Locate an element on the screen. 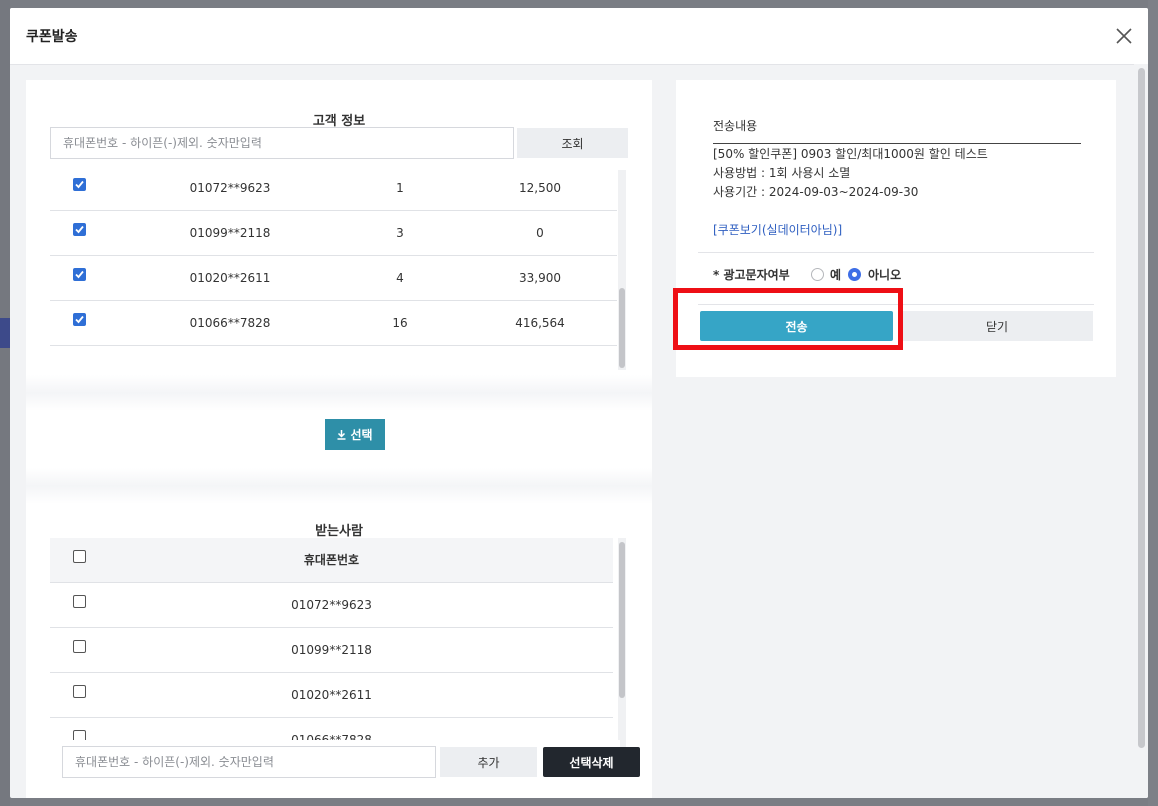 This screenshot has height=806, width=1158. customer-phone: 01066**7828 is located at coordinates (230, 323).